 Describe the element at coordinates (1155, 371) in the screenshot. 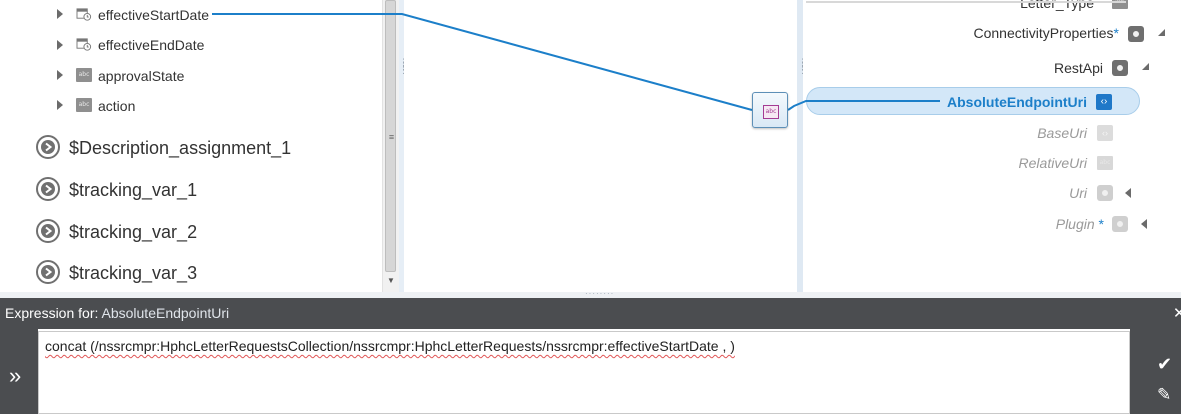

I see `expression-actions: ✔ ✎` at that location.